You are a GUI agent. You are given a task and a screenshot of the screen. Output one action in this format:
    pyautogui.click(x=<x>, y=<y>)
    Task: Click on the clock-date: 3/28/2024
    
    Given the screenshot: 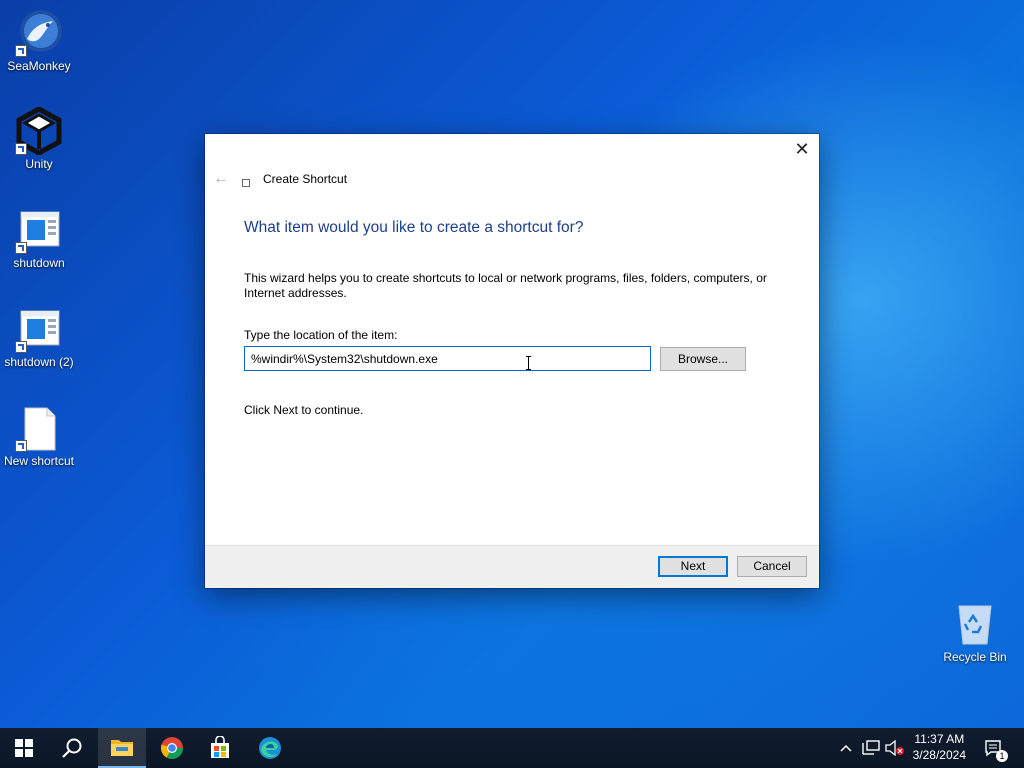 What is the action you would take?
    pyautogui.click(x=939, y=755)
    